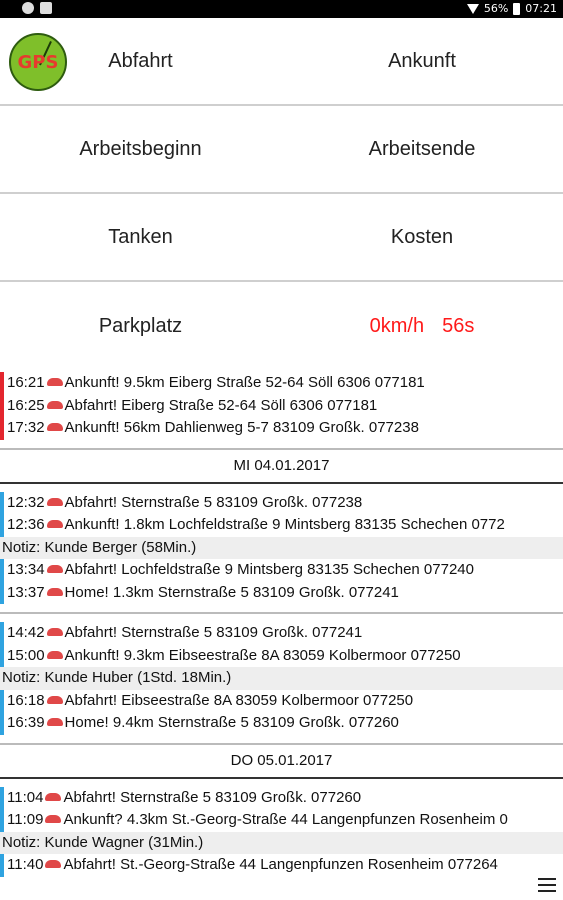 This screenshot has height=900, width=563. Describe the element at coordinates (281, 9) in the screenshot. I see `status-bar: 56% 07:21` at that location.